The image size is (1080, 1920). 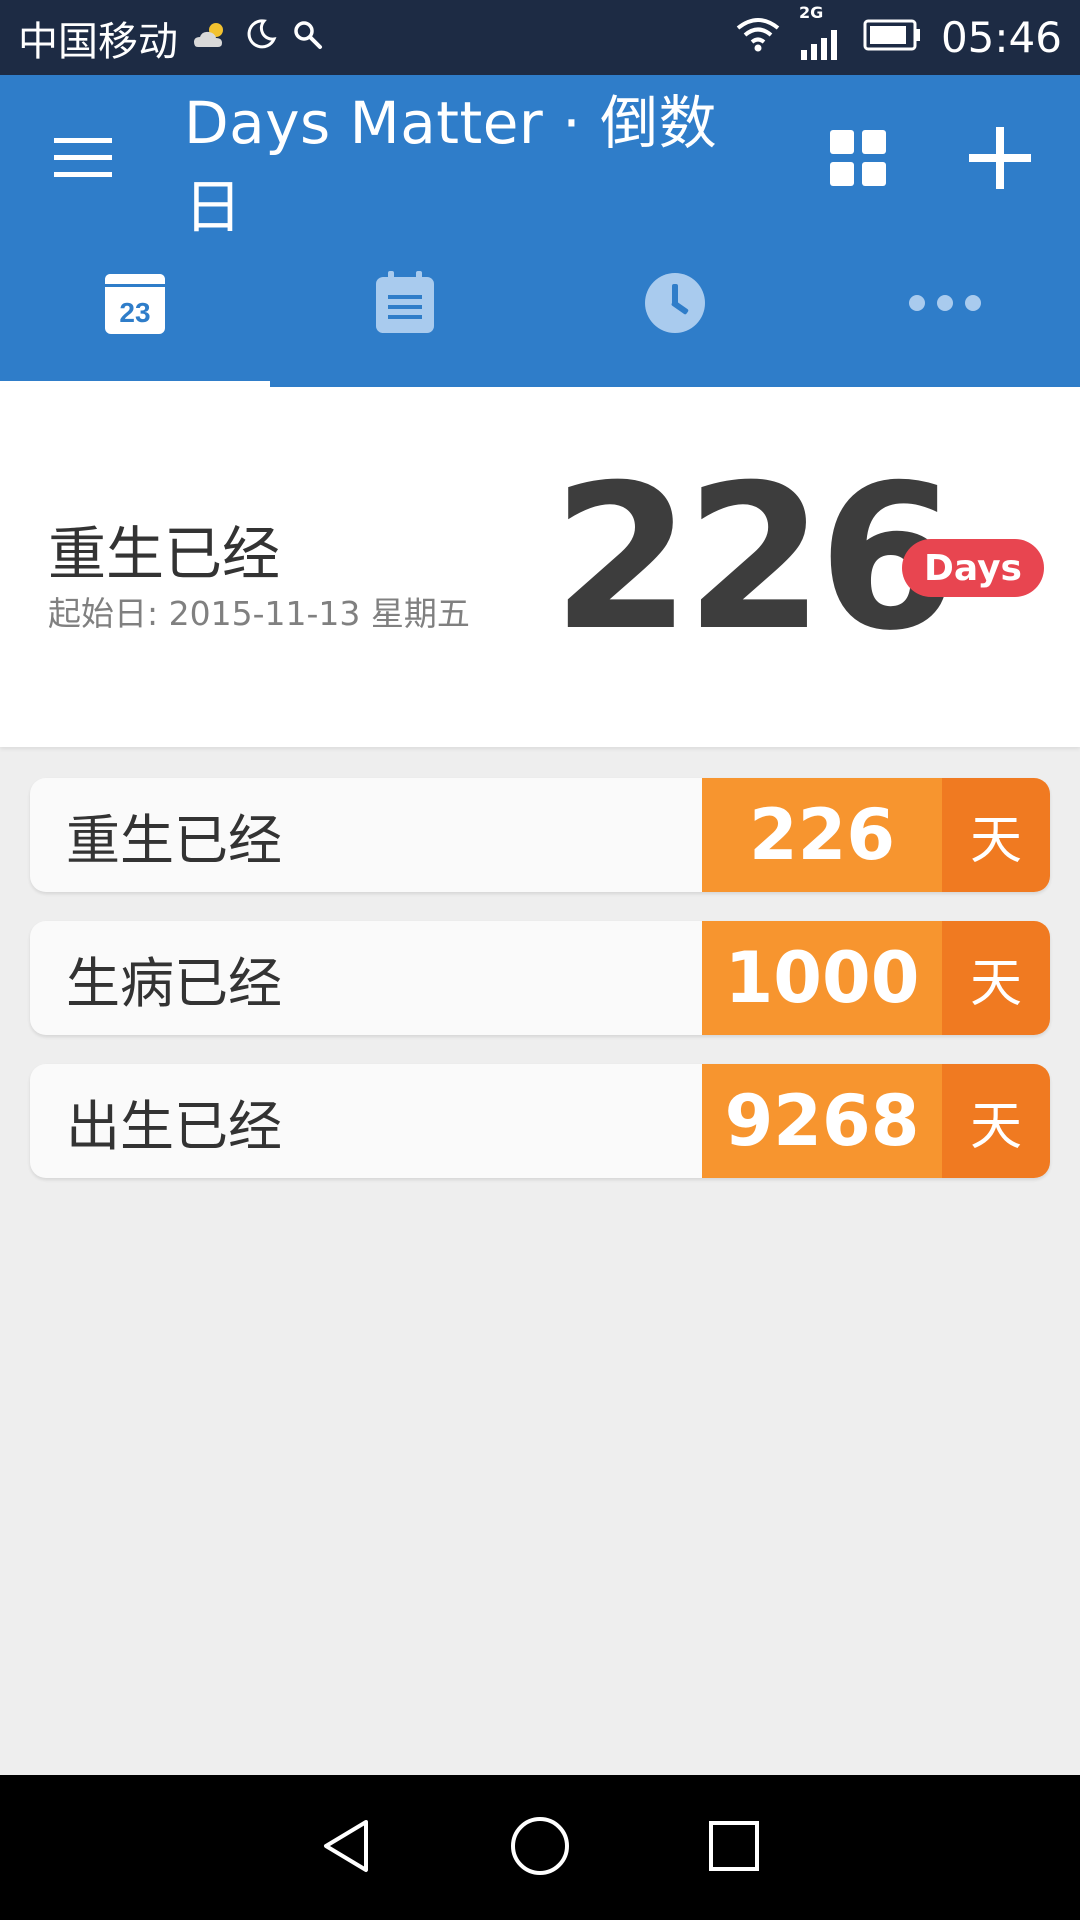 I want to click on home-button, so click(x=540, y=1848).